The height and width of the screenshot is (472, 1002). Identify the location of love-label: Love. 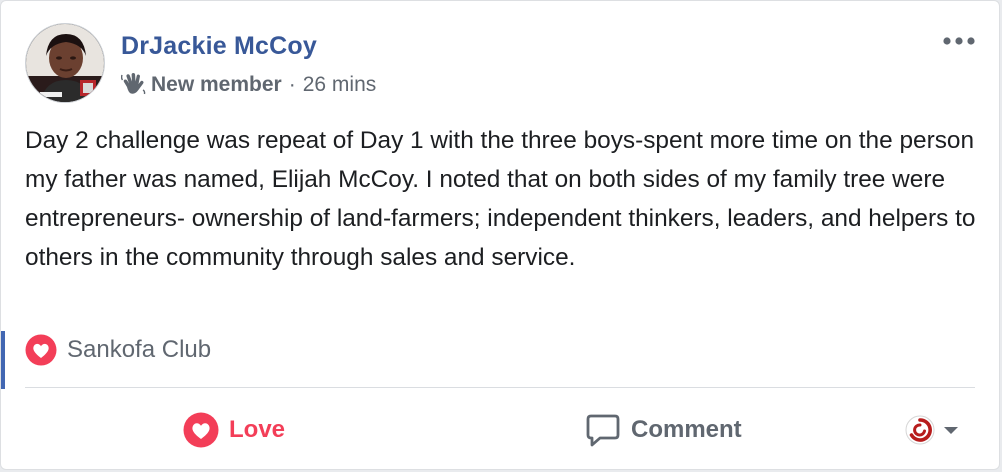
(257, 429).